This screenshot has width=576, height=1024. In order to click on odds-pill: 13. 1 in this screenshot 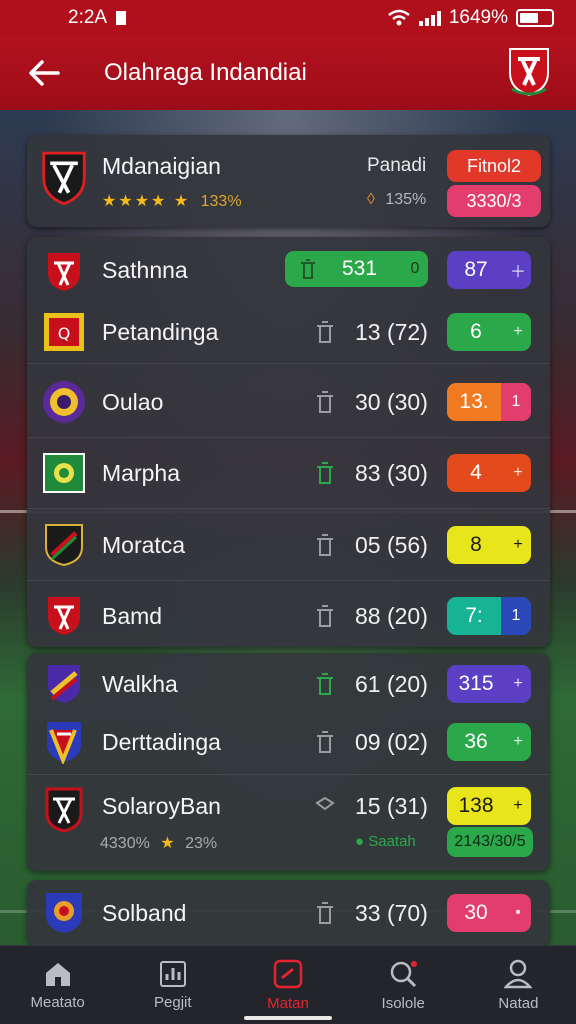, I will do `click(489, 402)`.